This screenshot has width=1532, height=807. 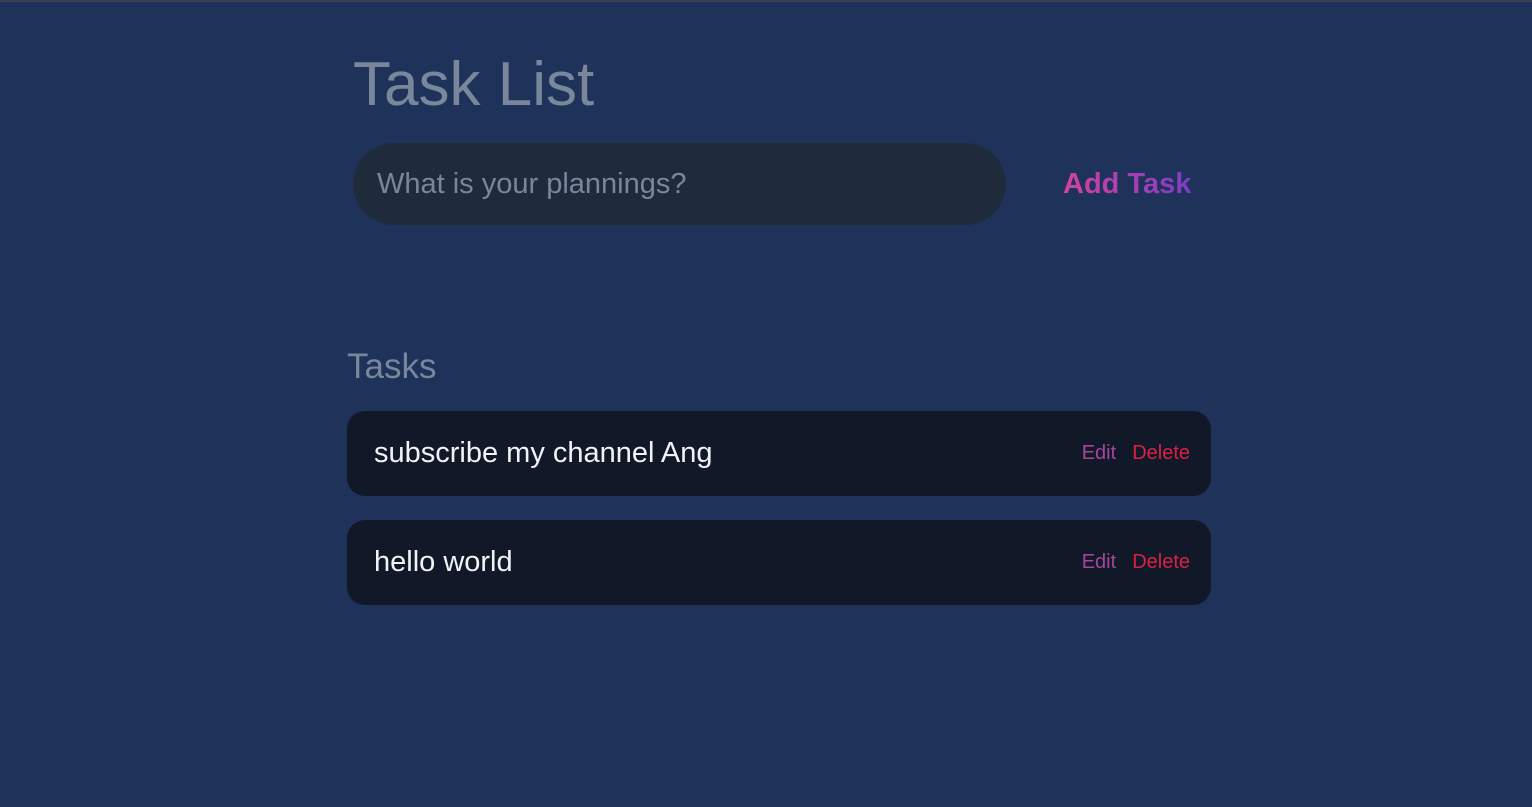 I want to click on page-title: Task List, so click(x=474, y=84).